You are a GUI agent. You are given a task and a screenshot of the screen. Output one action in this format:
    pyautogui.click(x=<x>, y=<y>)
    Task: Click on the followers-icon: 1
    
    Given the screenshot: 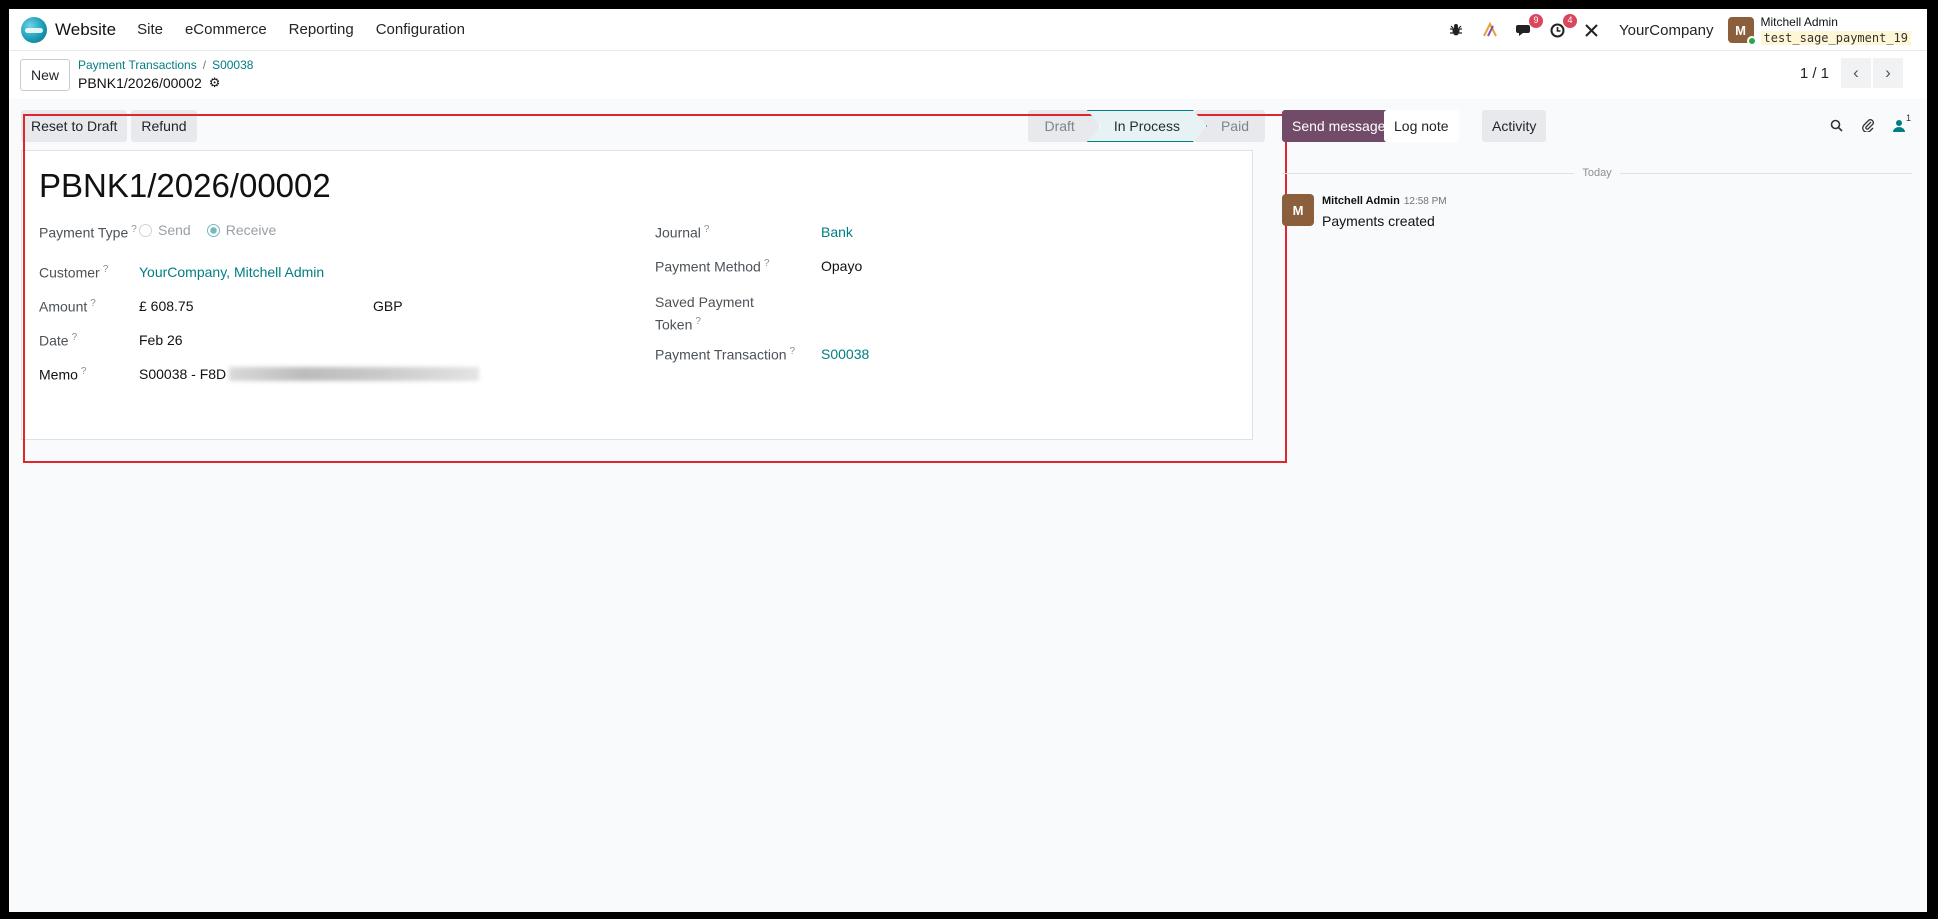 What is the action you would take?
    pyautogui.click(x=1902, y=124)
    